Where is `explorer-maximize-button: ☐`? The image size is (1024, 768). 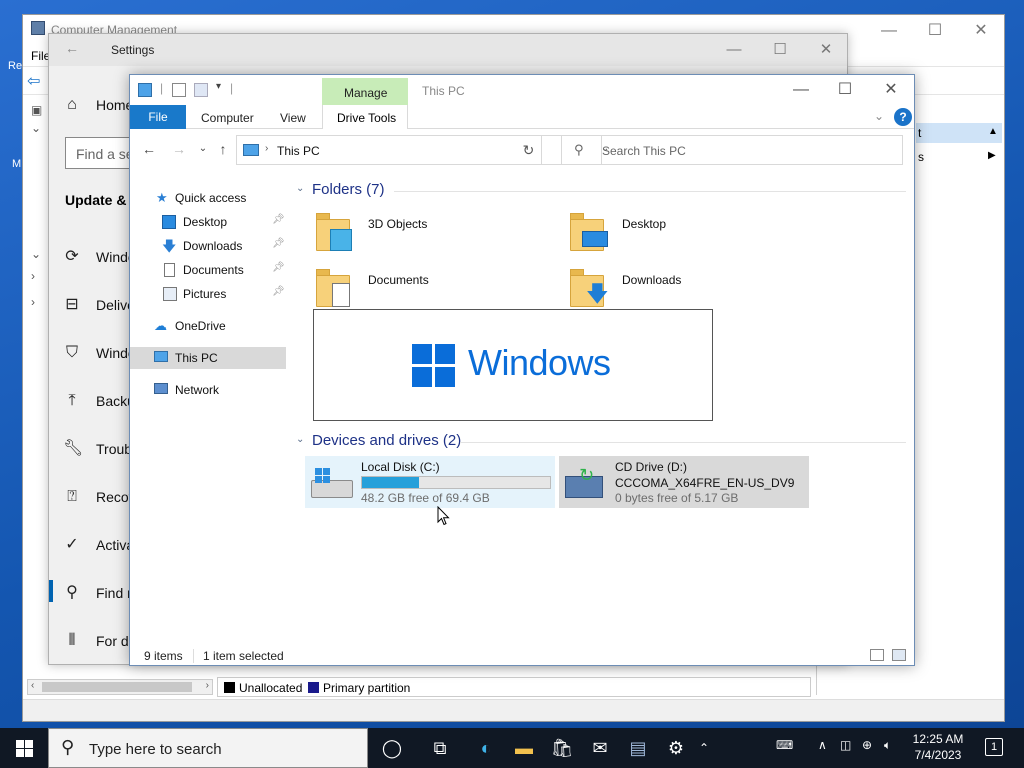 explorer-maximize-button: ☐ is located at coordinates (845, 90).